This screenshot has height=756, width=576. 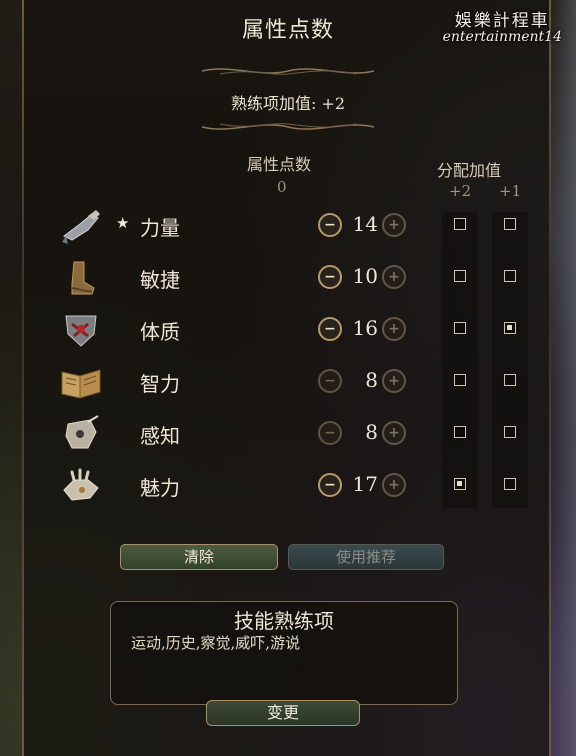 What do you see at coordinates (288, 434) in the screenshot?
I see `ability-row: 感知 −8 +` at bounding box center [288, 434].